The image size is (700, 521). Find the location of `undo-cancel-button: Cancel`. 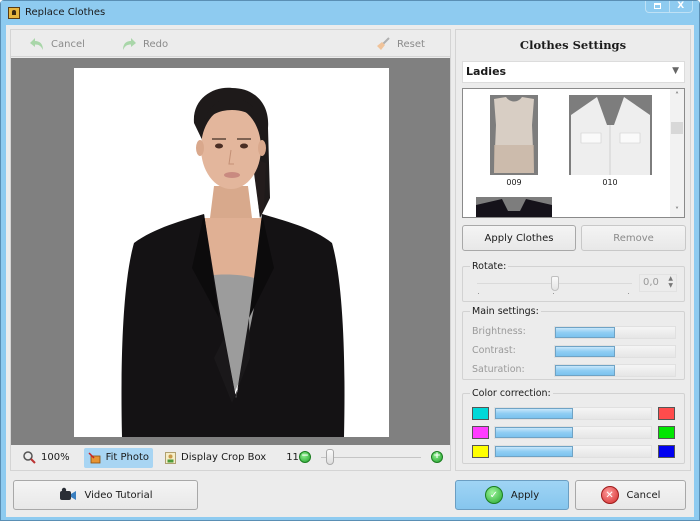

undo-cancel-button: Cancel is located at coordinates (57, 44).